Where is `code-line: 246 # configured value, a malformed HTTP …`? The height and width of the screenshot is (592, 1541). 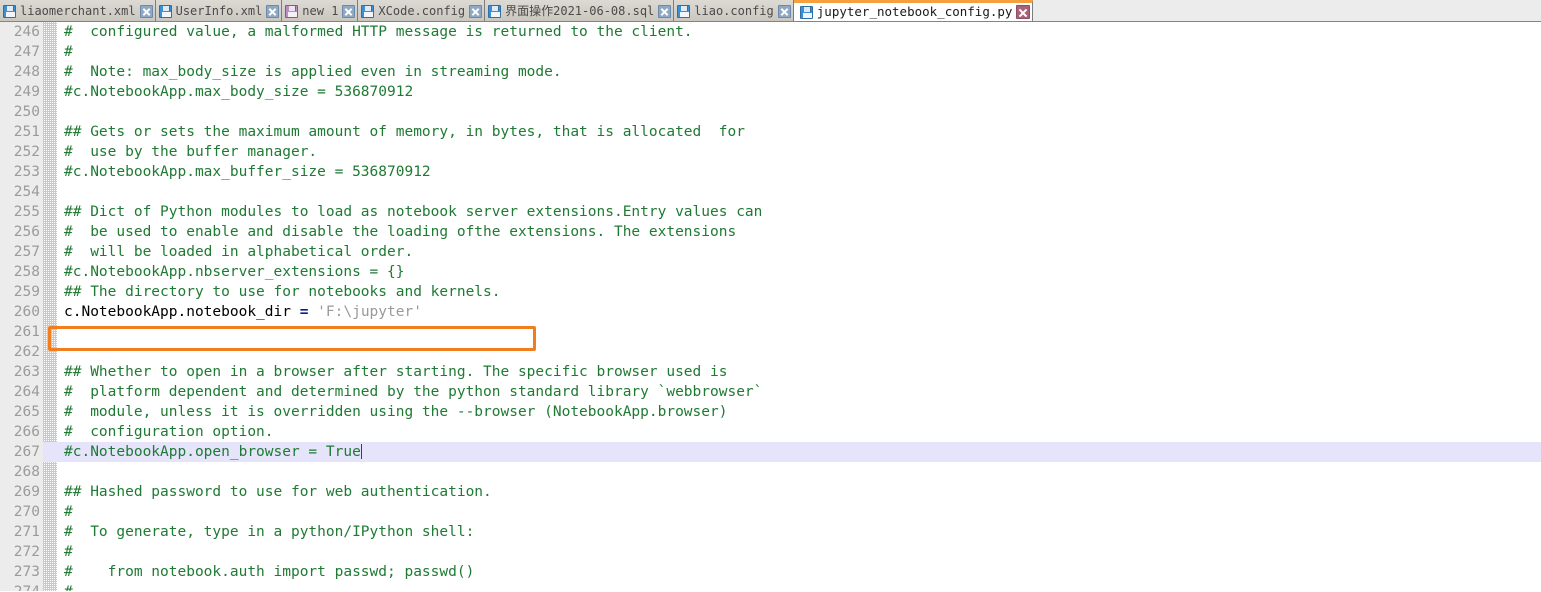
code-line: 246 # configured value, a malformed HTTP … is located at coordinates (770, 32).